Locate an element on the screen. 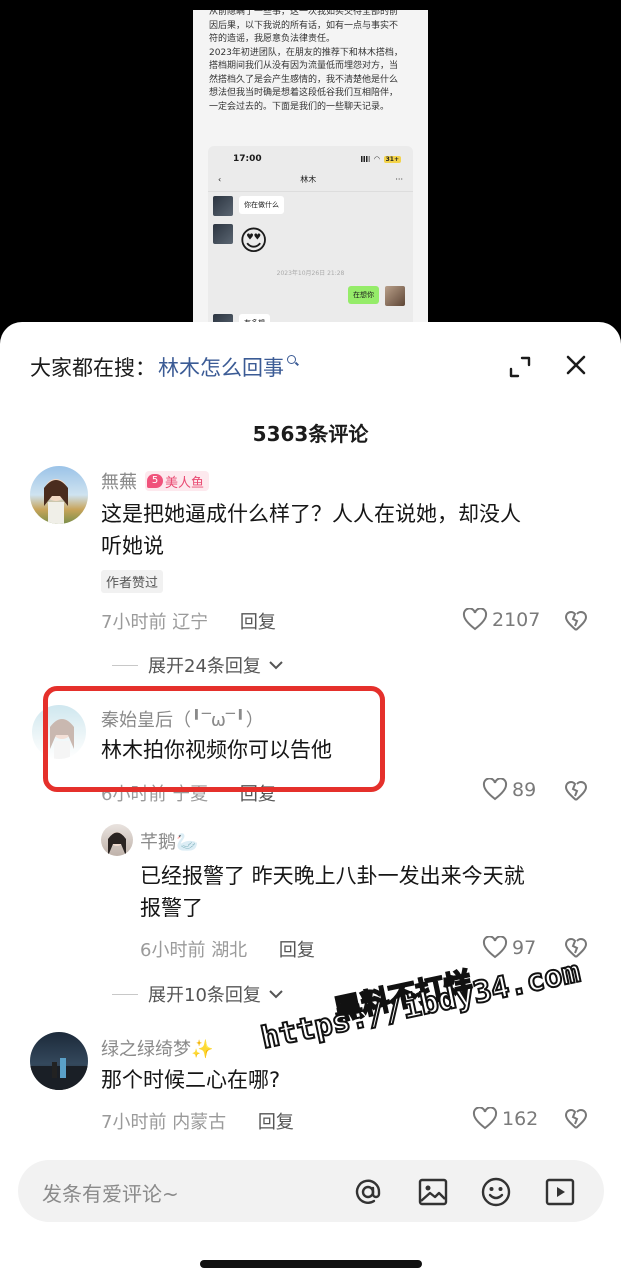 This screenshot has width=621, height=1280. mention-icon is located at coordinates (368, 1192).